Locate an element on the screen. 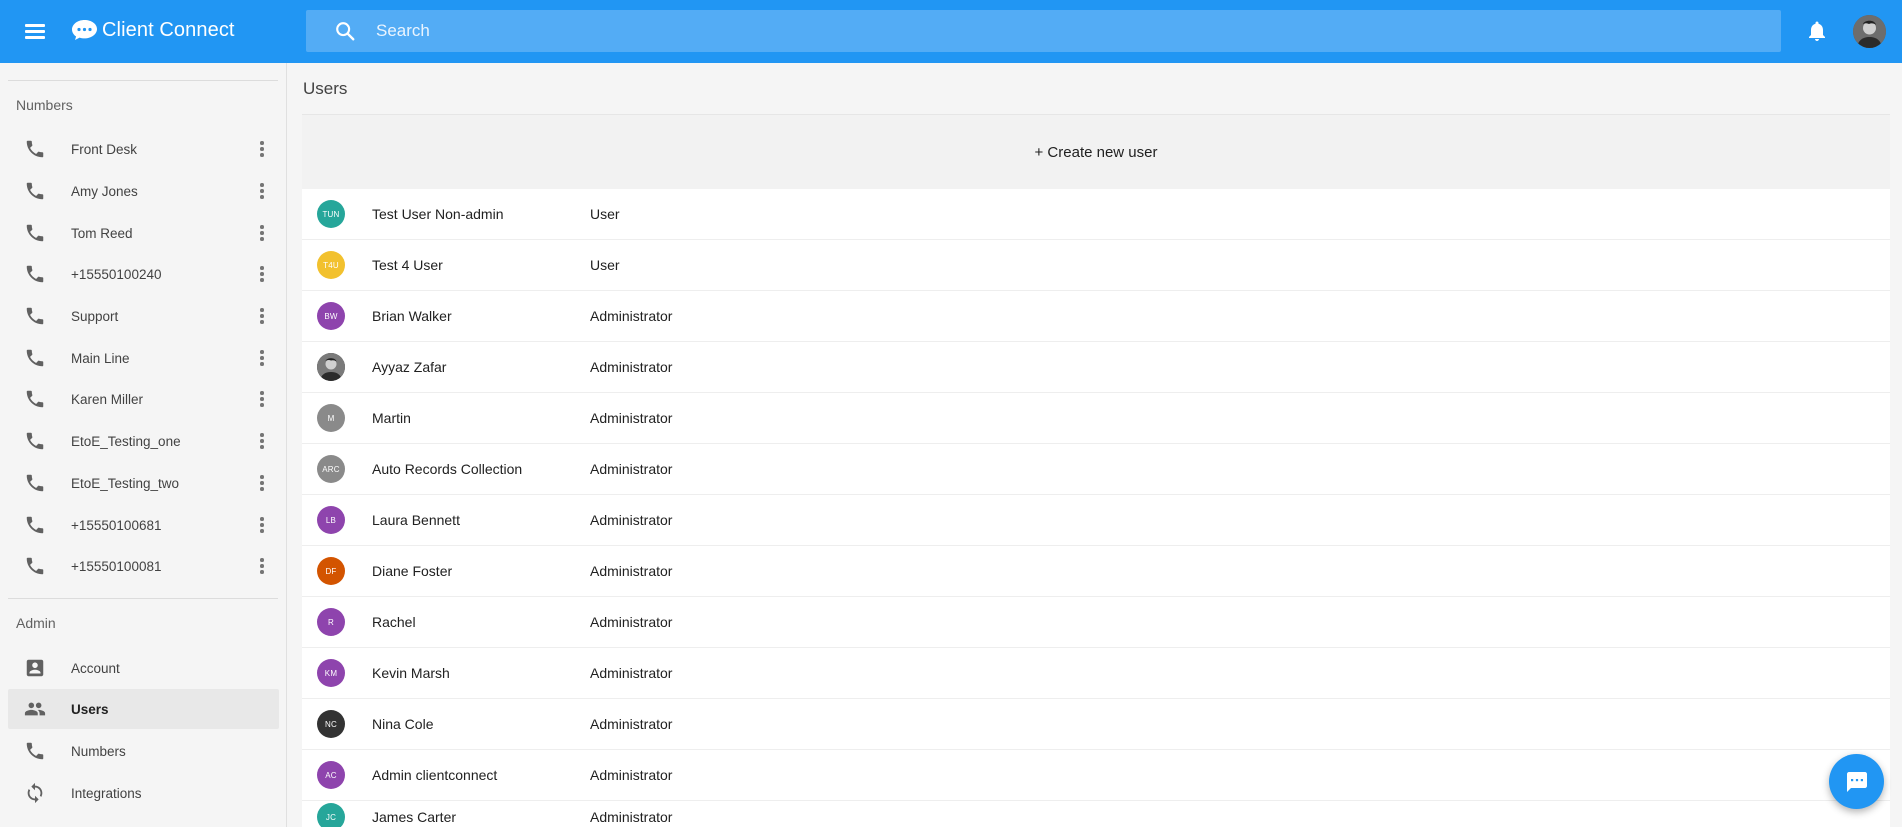 This screenshot has width=1902, height=827. top-app-bar: Client Connect is located at coordinates (951, 31).